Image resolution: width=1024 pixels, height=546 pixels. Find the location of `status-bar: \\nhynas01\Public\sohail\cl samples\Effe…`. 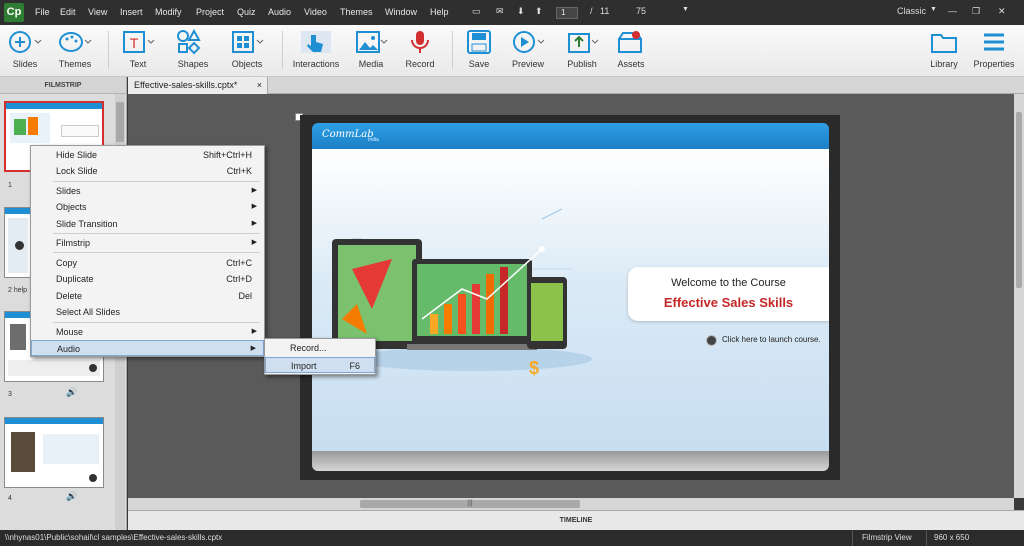

status-bar: \\nhynas01\Public\sohail\cl samples\Effe… is located at coordinates (512, 538).